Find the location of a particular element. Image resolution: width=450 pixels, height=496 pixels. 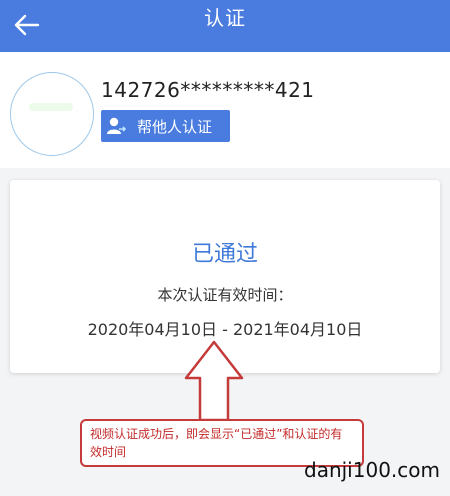

watermark: danji100.com is located at coordinates (372, 470).